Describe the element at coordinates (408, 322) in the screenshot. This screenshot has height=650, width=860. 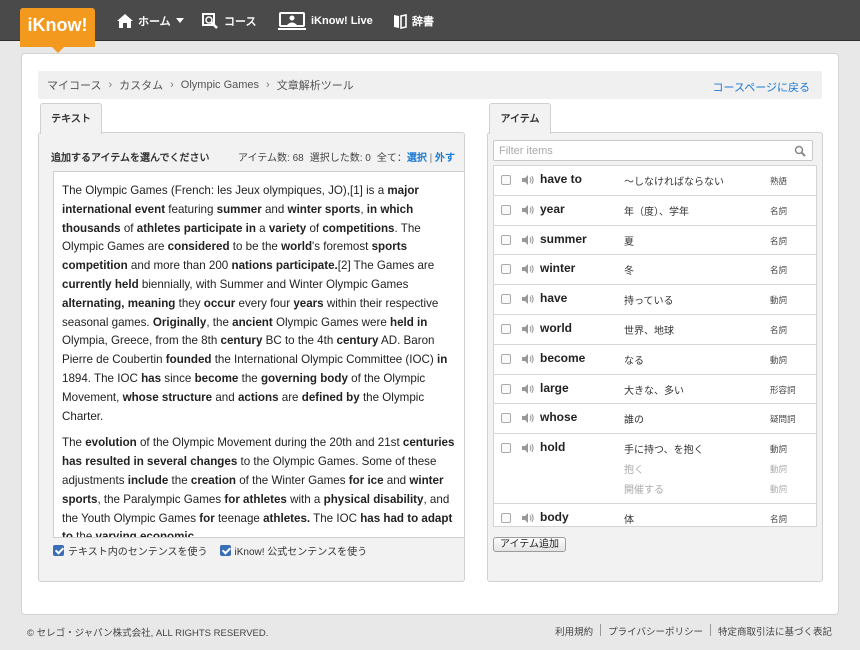
I see `analyzed-phrase: held in` at that location.